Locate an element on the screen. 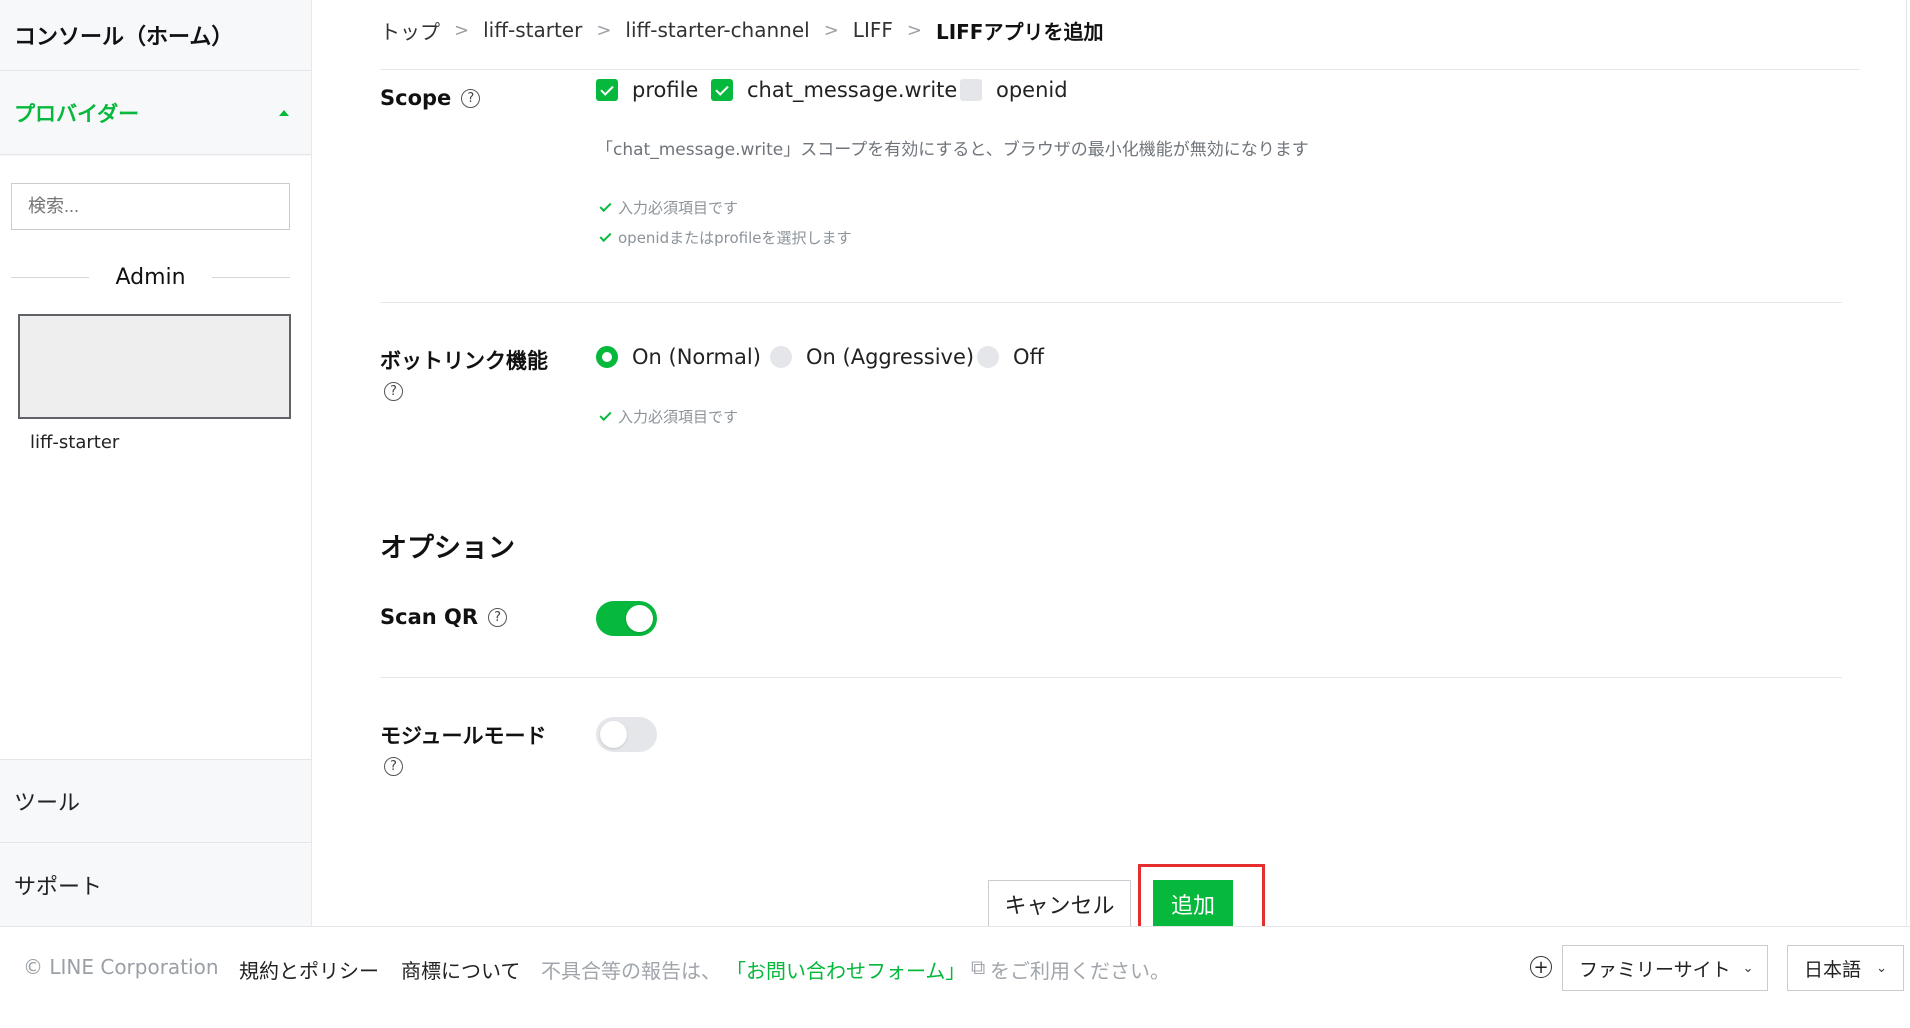 The height and width of the screenshot is (1028, 1910). provider-search-input is located at coordinates (150, 206).